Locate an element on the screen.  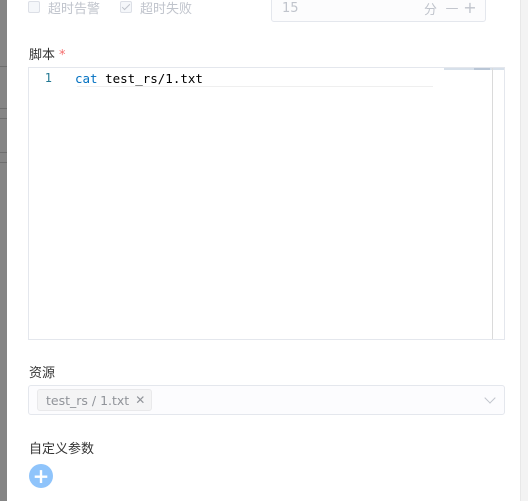
required-mark: * is located at coordinates (62, 55).